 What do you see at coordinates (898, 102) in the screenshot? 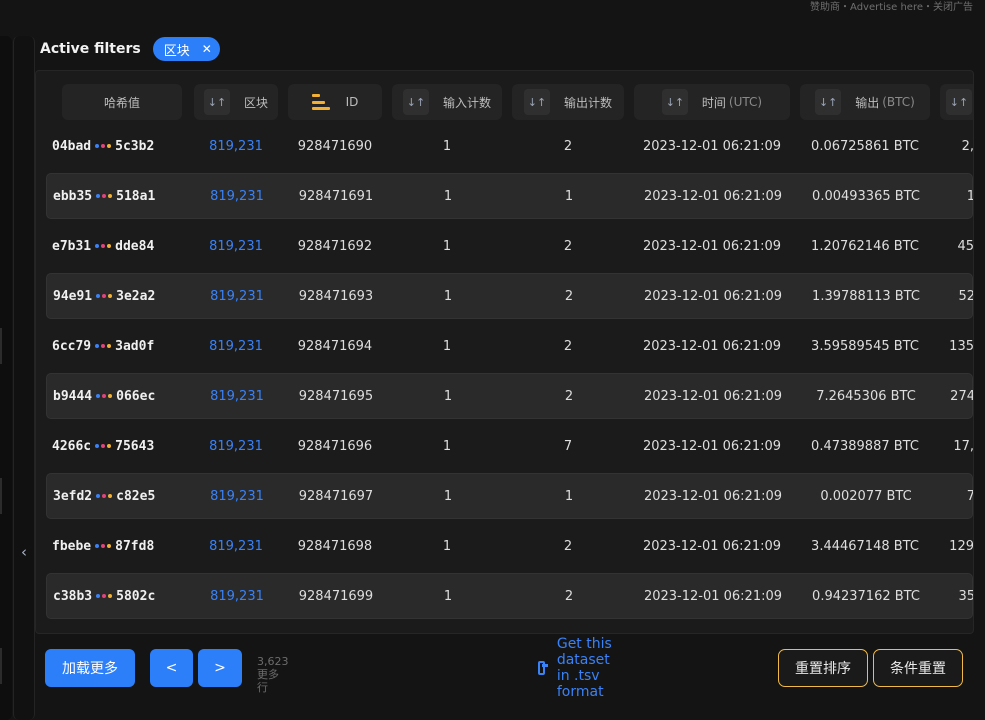
I see `column-unit: (BTC)` at bounding box center [898, 102].